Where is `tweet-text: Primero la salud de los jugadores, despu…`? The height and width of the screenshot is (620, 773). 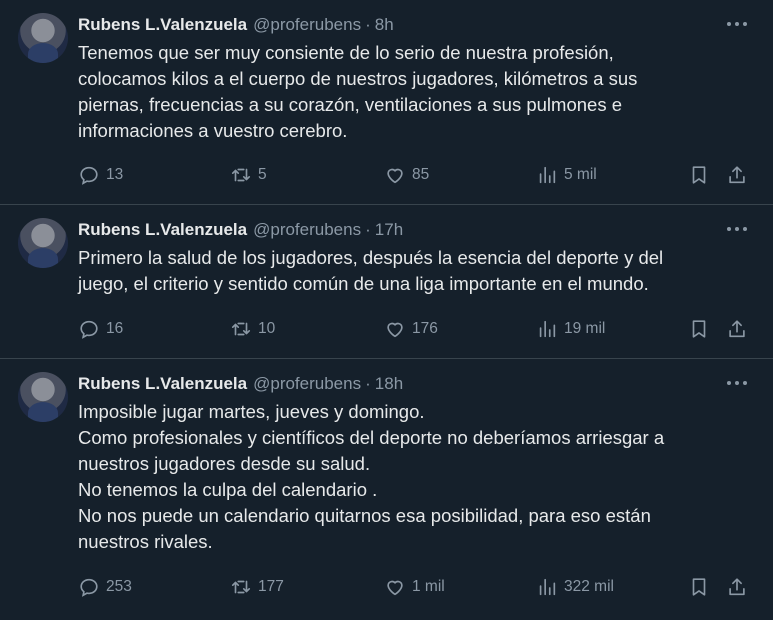
tweet-text: Primero la salud de los jugadores, despu… is located at coordinates (413, 271).